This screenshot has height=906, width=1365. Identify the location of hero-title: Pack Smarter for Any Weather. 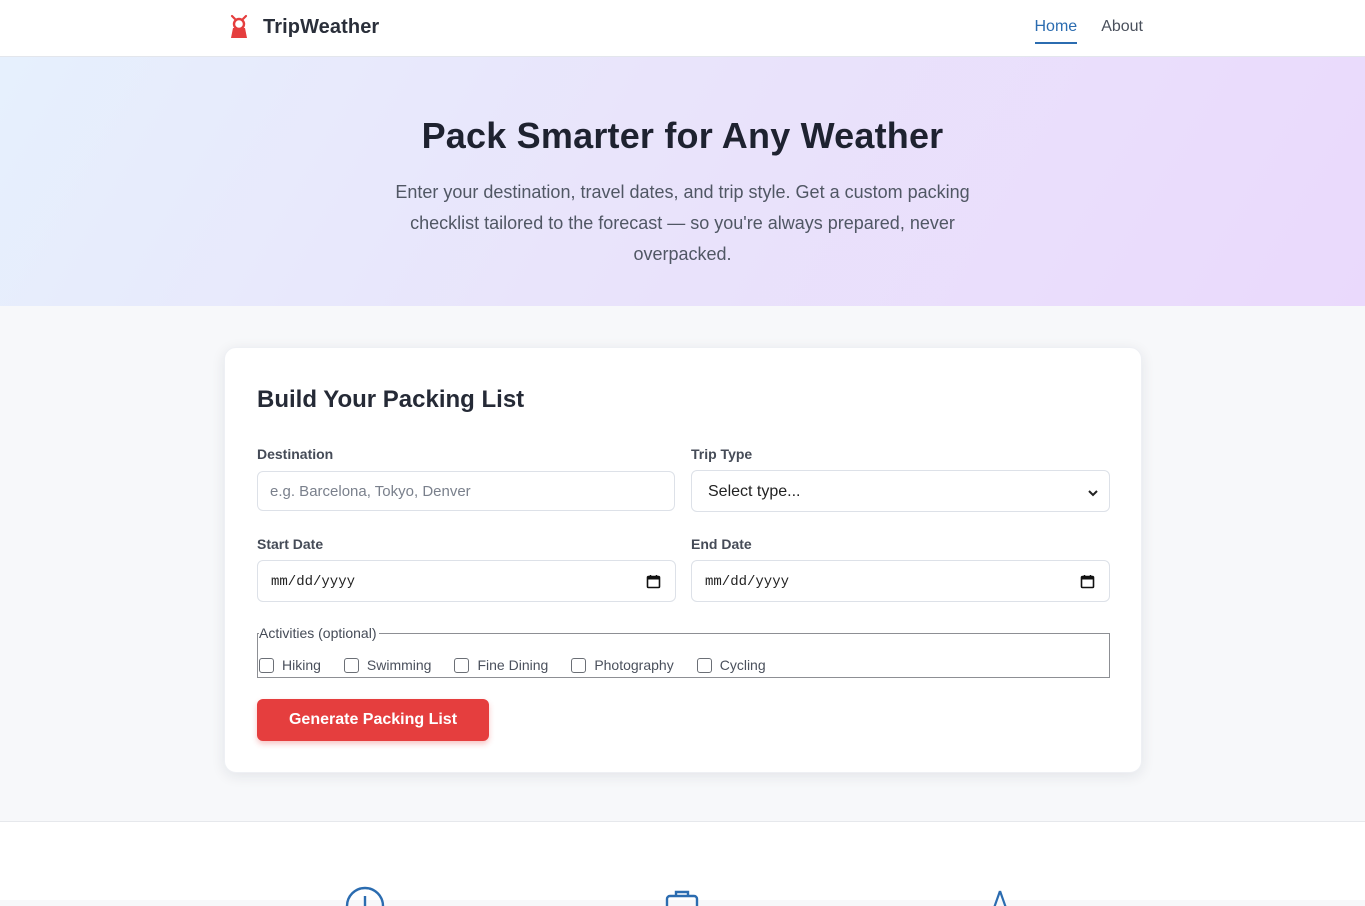
(682, 135).